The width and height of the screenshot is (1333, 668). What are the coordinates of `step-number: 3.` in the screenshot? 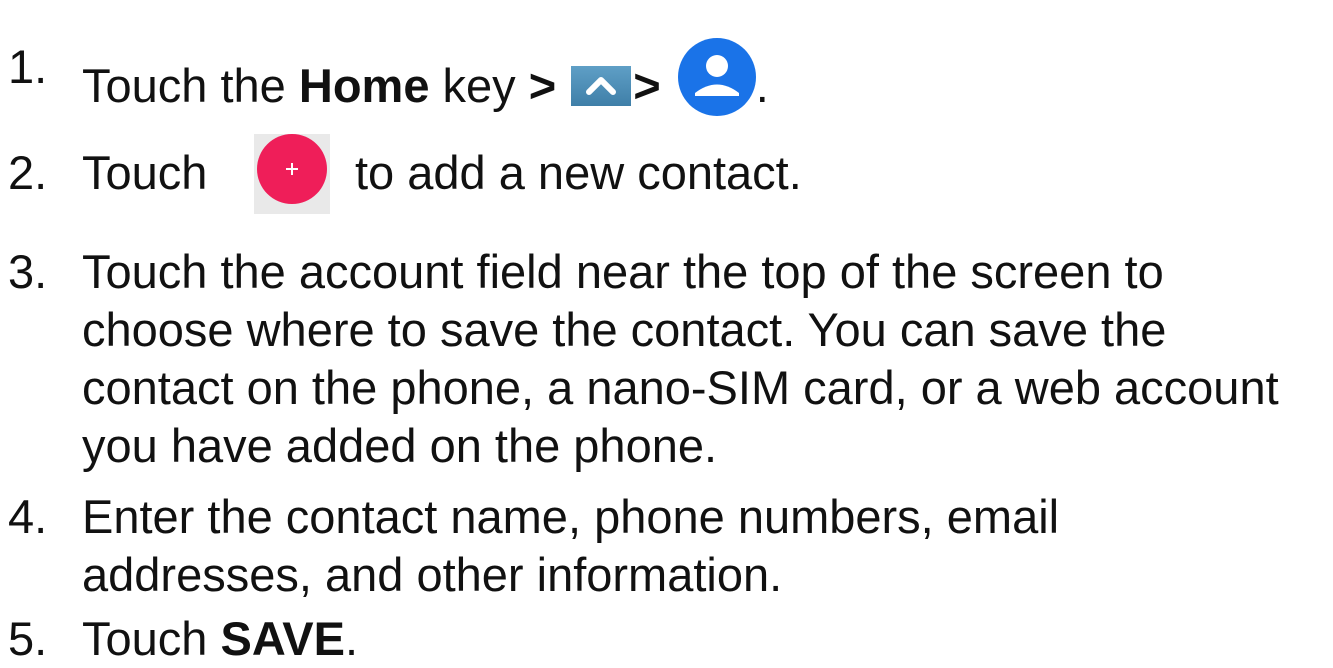 It's located at (28, 271).